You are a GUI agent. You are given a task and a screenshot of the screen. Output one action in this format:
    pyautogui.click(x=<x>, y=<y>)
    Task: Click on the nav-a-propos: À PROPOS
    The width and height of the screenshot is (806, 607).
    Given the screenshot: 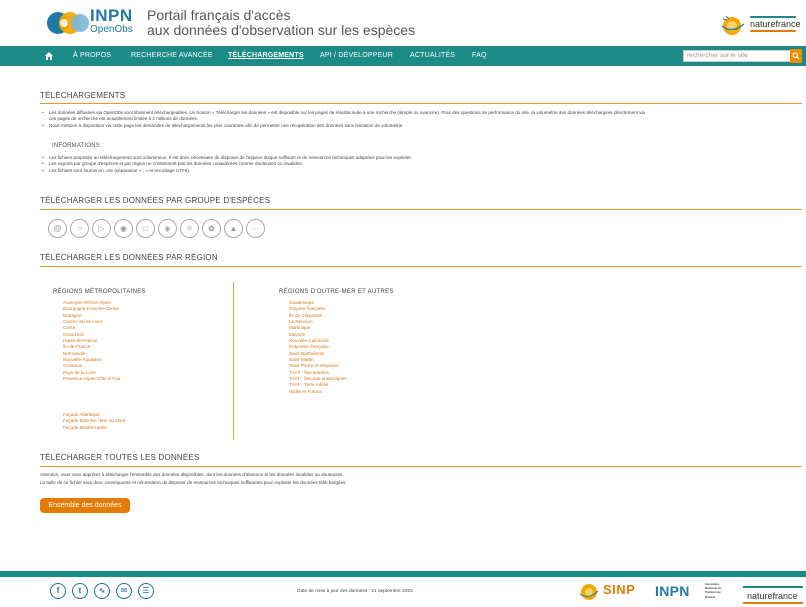 What is the action you would take?
    pyautogui.click(x=92, y=56)
    